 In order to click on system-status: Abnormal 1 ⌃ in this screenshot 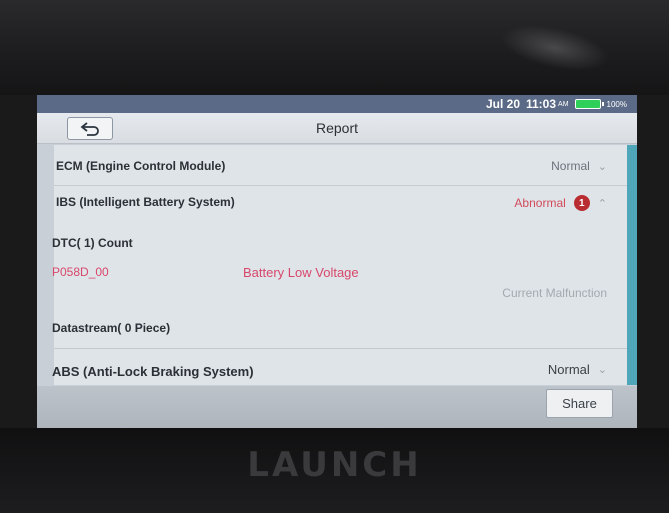, I will do `click(560, 203)`.